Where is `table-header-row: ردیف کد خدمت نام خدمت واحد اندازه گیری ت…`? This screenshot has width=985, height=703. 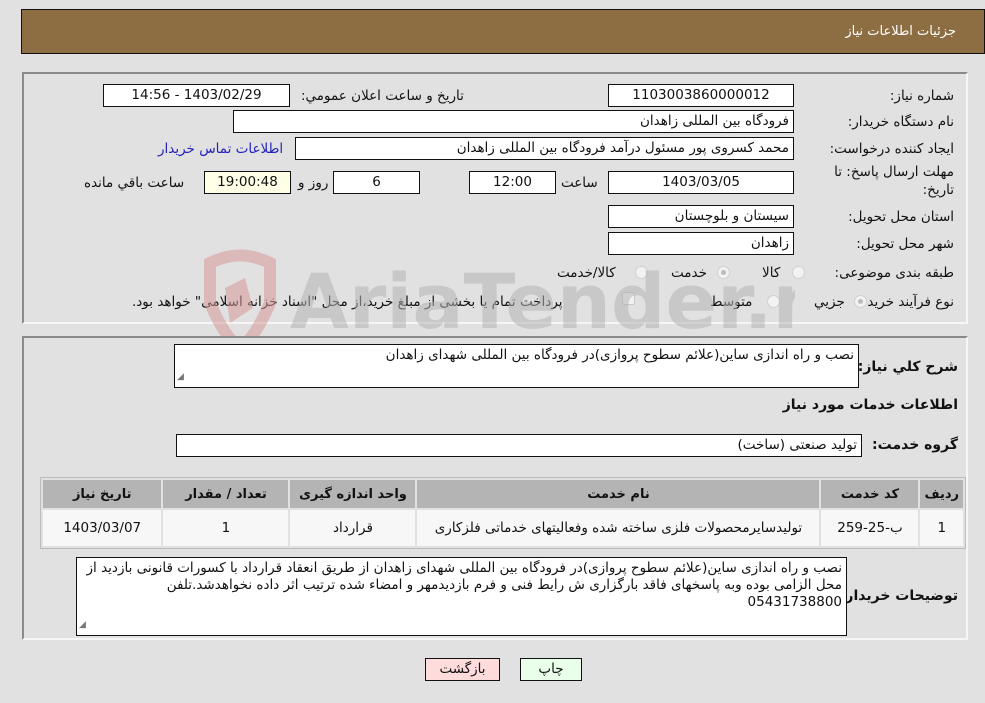 table-header-row: ردیف کد خدمت نام خدمت واحد اندازه گیری ت… is located at coordinates (503, 494).